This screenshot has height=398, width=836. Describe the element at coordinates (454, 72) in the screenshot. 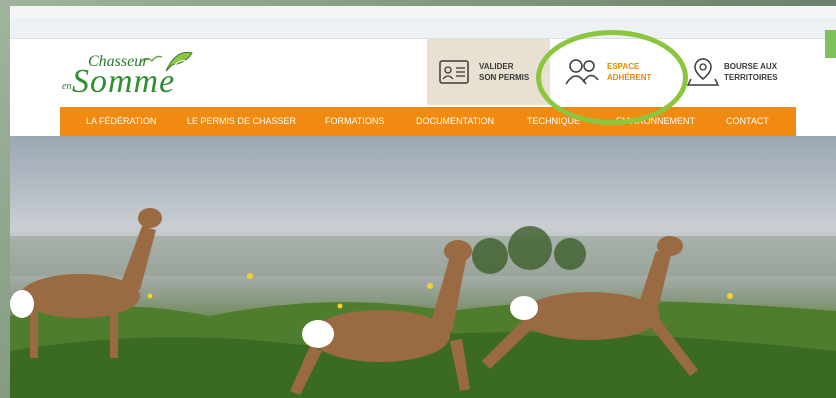

I see `id-card-icon` at that location.